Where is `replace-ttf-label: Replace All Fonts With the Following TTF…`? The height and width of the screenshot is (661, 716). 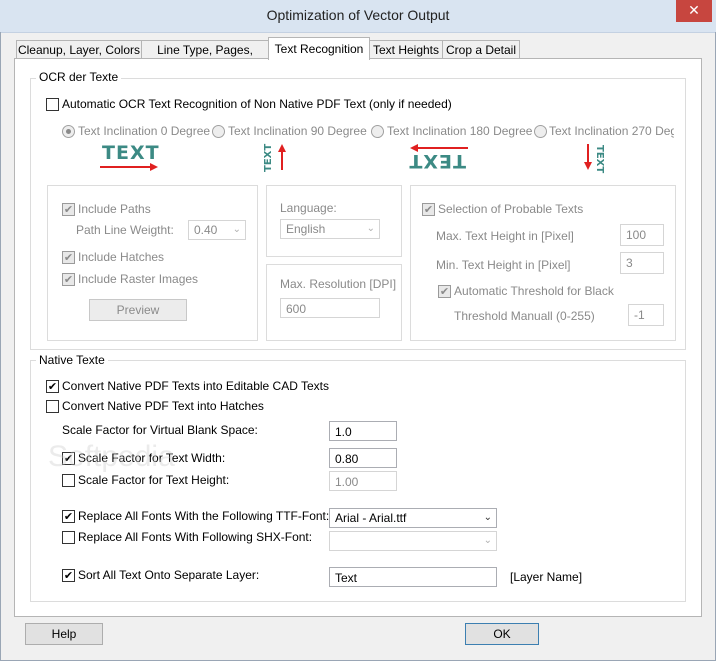
replace-ttf-label: Replace All Fonts With the Following TTF… is located at coordinates (204, 516).